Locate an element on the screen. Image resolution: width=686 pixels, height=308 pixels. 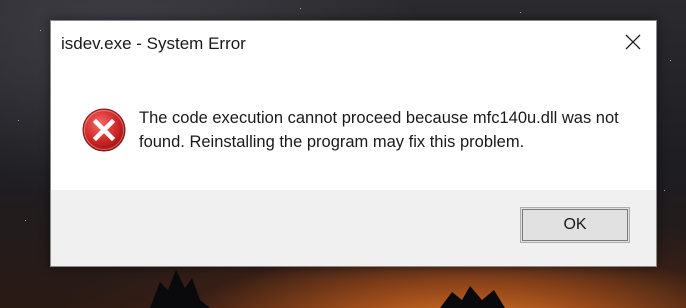
error-icon is located at coordinates (104, 130).